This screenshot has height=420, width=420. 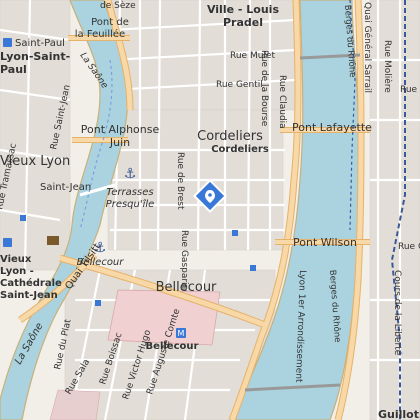 What do you see at coordinates (387, 66) in the screenshot?
I see `label-rue-moliere: Rue Molière` at bounding box center [387, 66].